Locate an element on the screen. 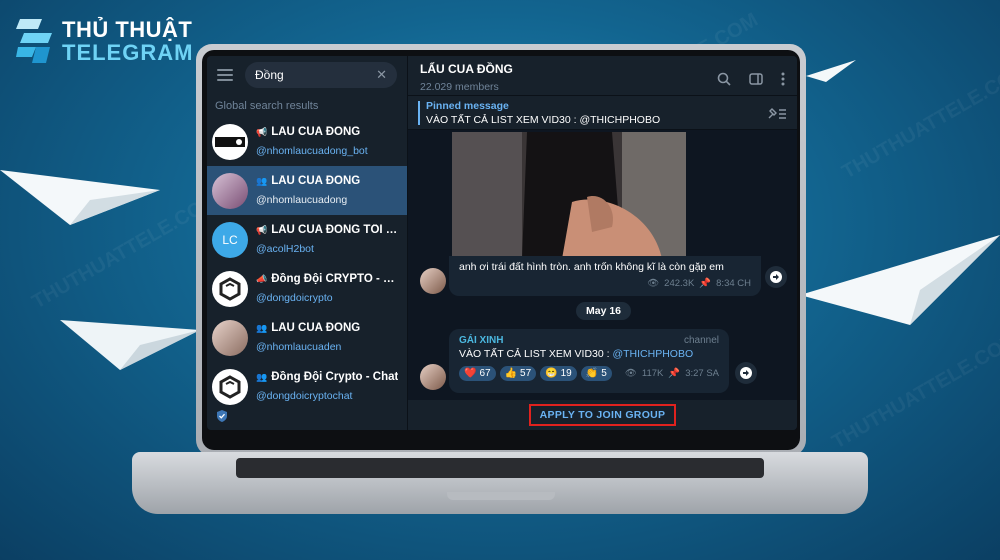 This screenshot has height=560, width=1000. view-count: 242.3K is located at coordinates (679, 283).